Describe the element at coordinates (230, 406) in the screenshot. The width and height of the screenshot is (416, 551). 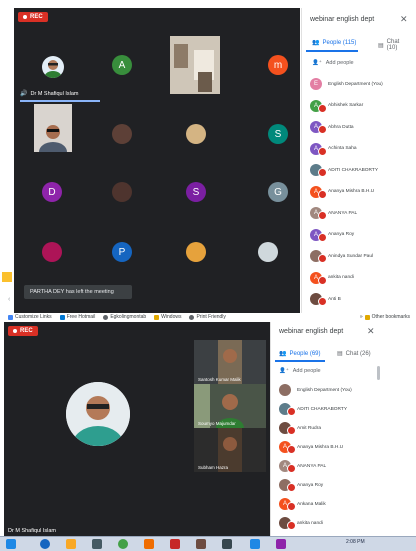
I see `thumb-tile: Soumyo Majumdar` at that location.